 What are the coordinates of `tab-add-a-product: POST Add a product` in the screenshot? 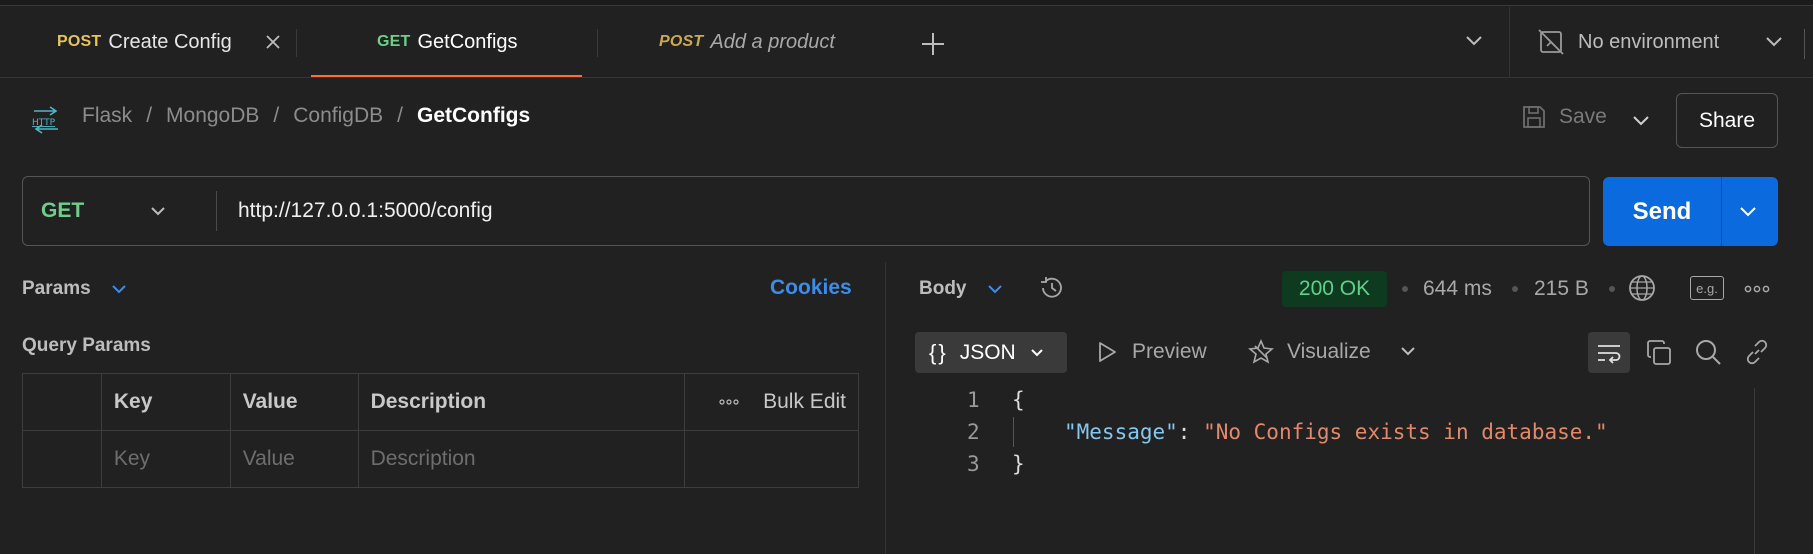 It's located at (747, 42).